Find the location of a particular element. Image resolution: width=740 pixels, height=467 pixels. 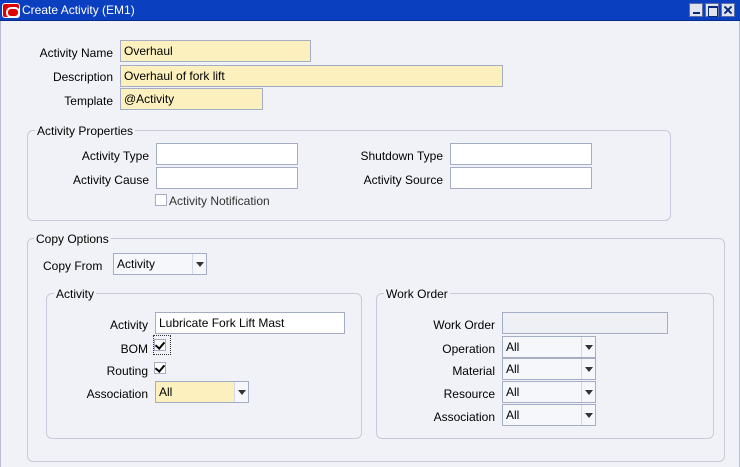

activity-cause-label: Activity Cause is located at coordinates (110, 180).